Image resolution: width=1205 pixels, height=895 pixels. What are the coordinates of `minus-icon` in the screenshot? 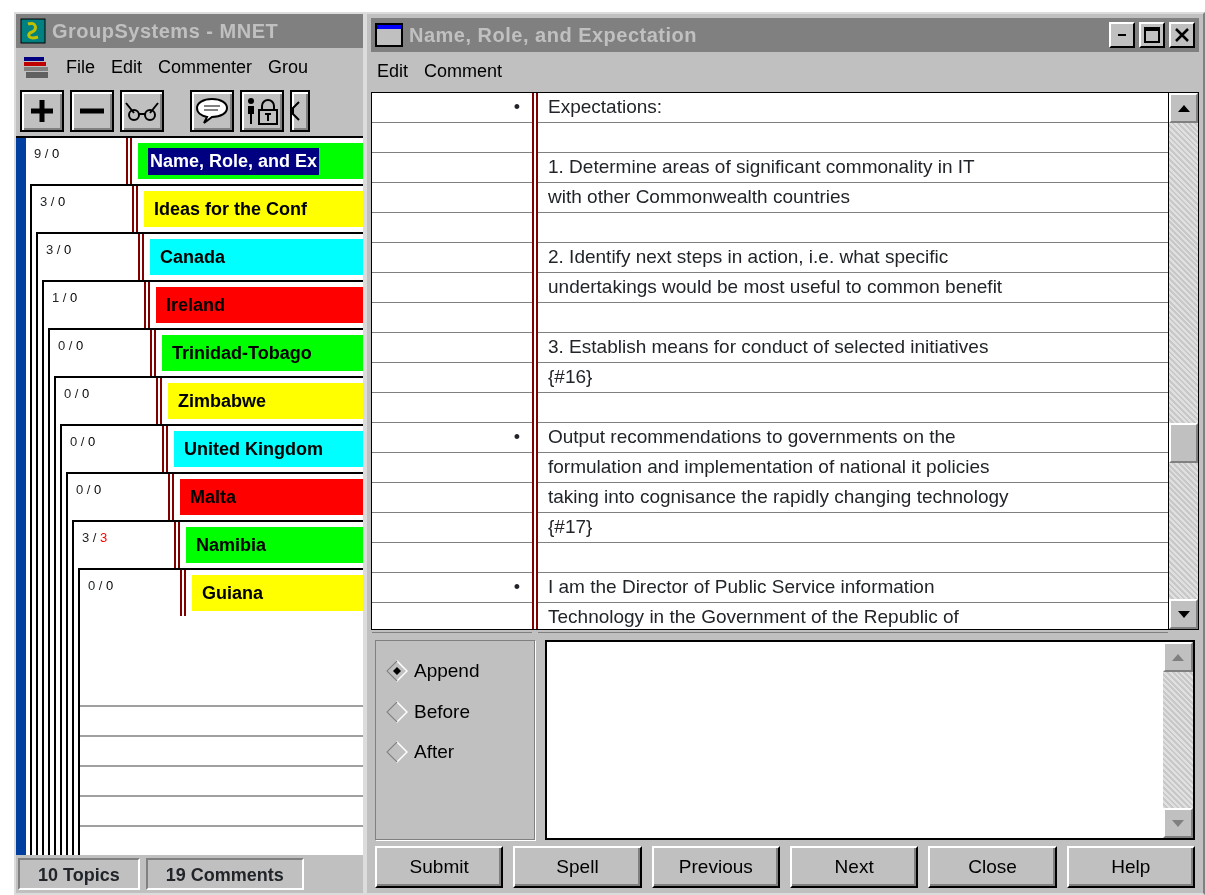 It's located at (92, 111).